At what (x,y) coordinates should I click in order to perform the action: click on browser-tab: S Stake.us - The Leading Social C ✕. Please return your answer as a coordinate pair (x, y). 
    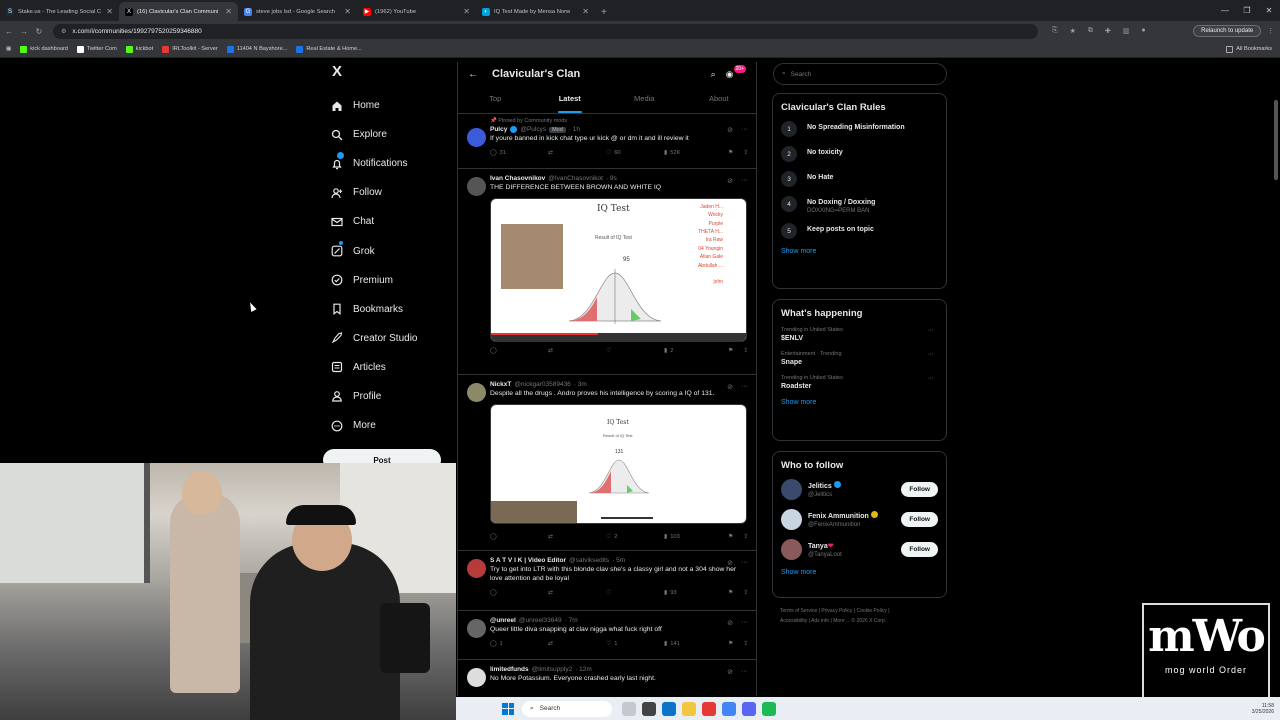
    Looking at the image, I should click on (59, 11).